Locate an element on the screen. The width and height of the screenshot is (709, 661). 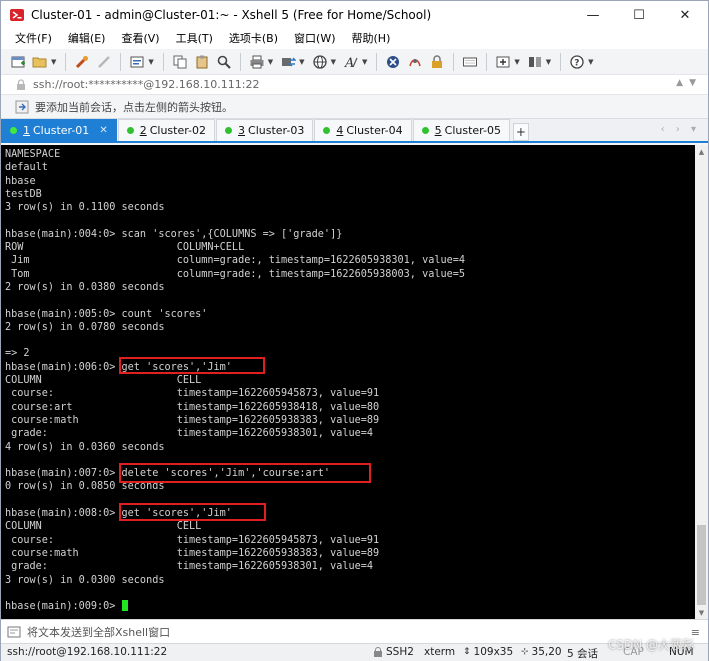
terminal-line: hbase(main):006:0> get 'scores','Jim' is located at coordinates (118, 367).